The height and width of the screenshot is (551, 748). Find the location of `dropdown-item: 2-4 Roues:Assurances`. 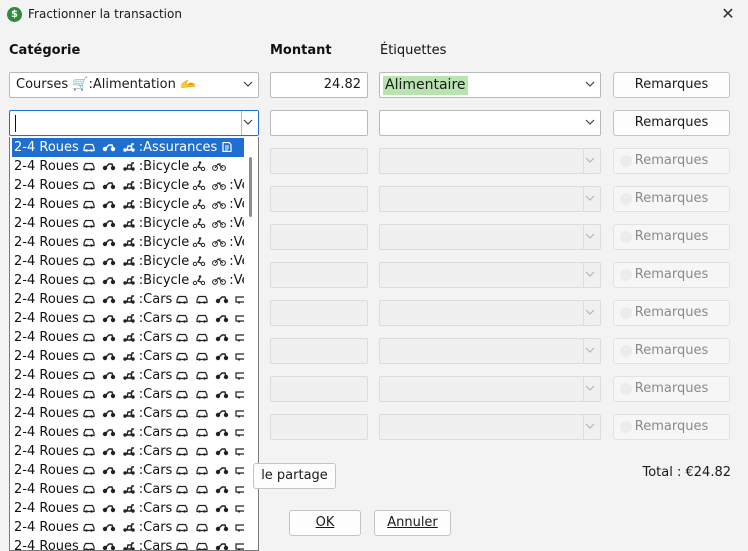

dropdown-item: 2-4 Roues:Assurances is located at coordinates (128, 147).